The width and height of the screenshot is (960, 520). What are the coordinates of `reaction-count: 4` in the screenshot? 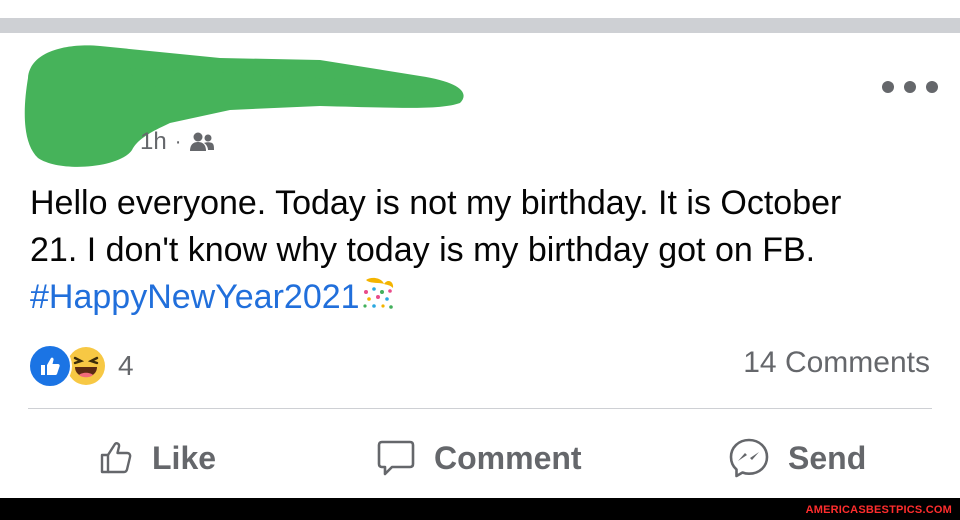 It's located at (126, 365).